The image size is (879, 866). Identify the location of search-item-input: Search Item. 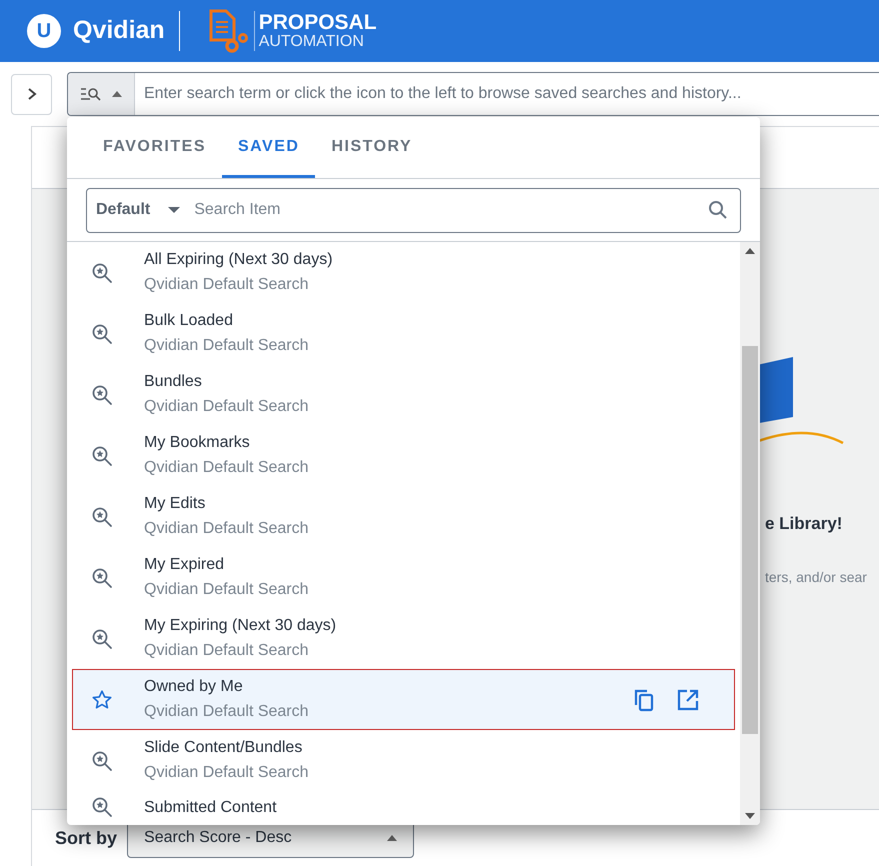
(451, 210).